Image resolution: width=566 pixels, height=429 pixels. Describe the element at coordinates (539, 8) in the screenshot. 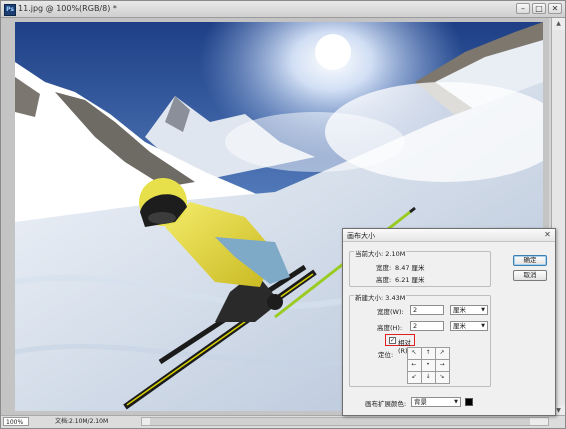

I see `maximize-button: □` at that location.